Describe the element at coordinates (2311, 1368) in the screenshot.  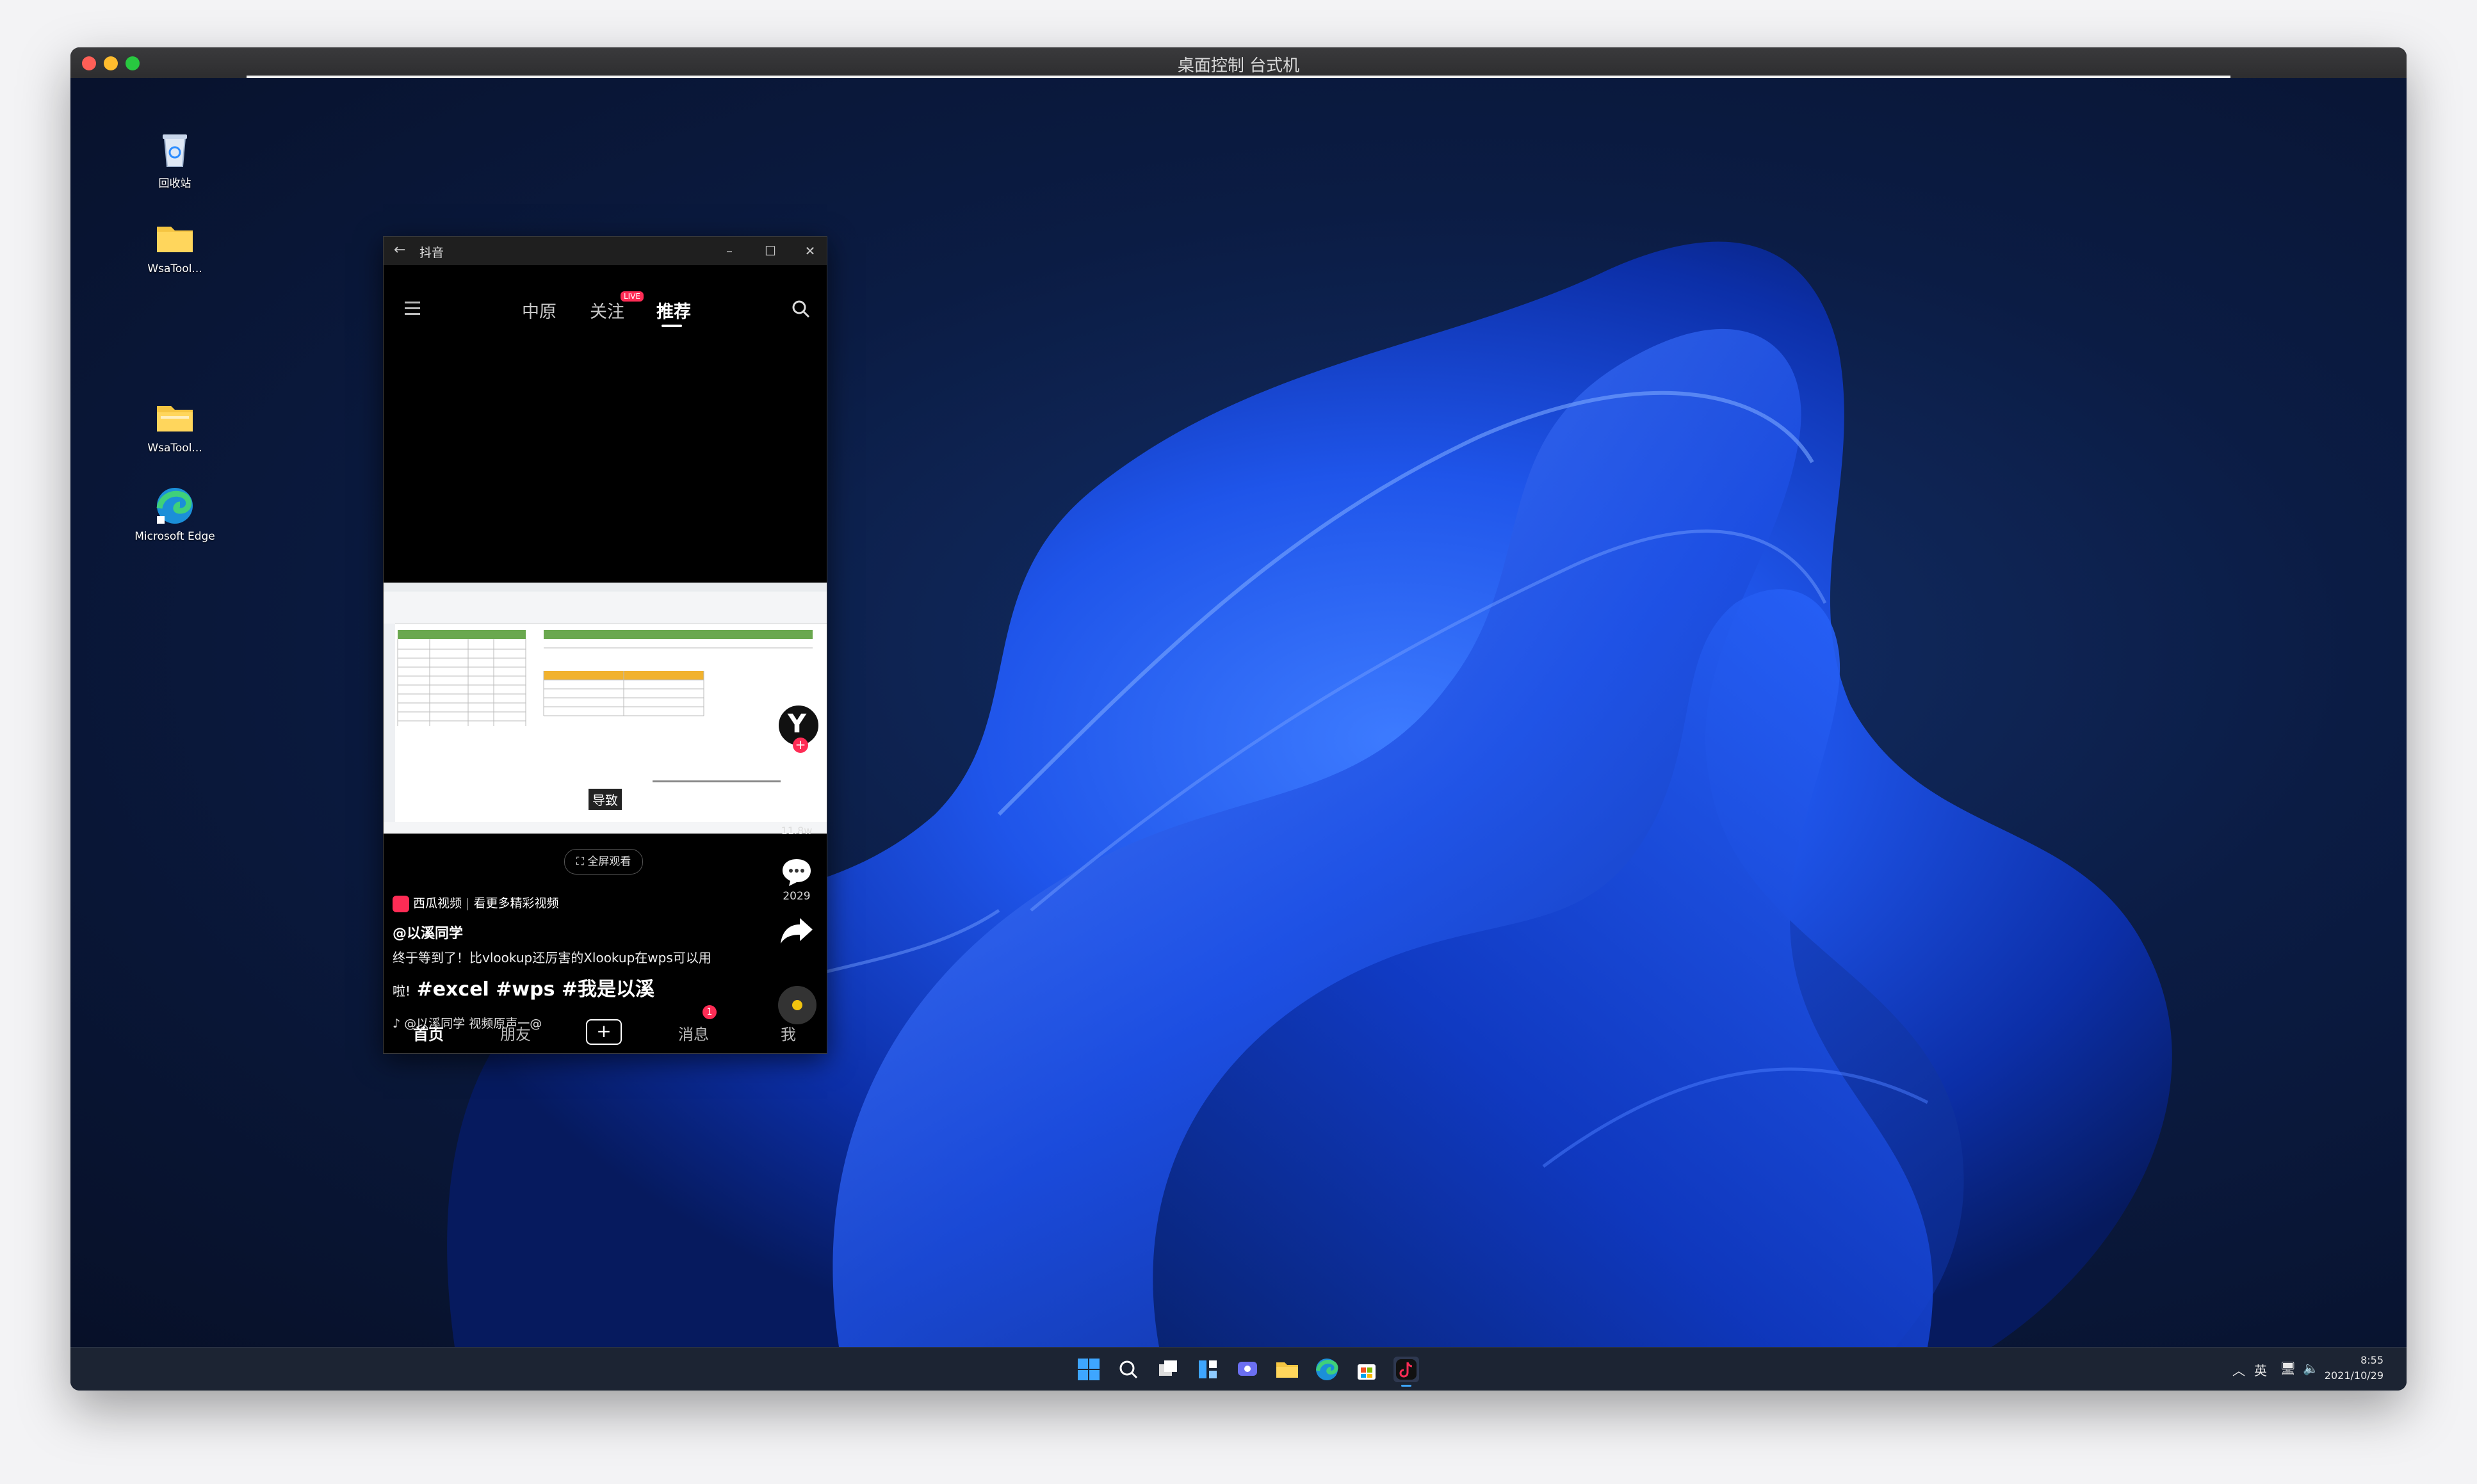
I see `volume-icon: 🔈` at that location.